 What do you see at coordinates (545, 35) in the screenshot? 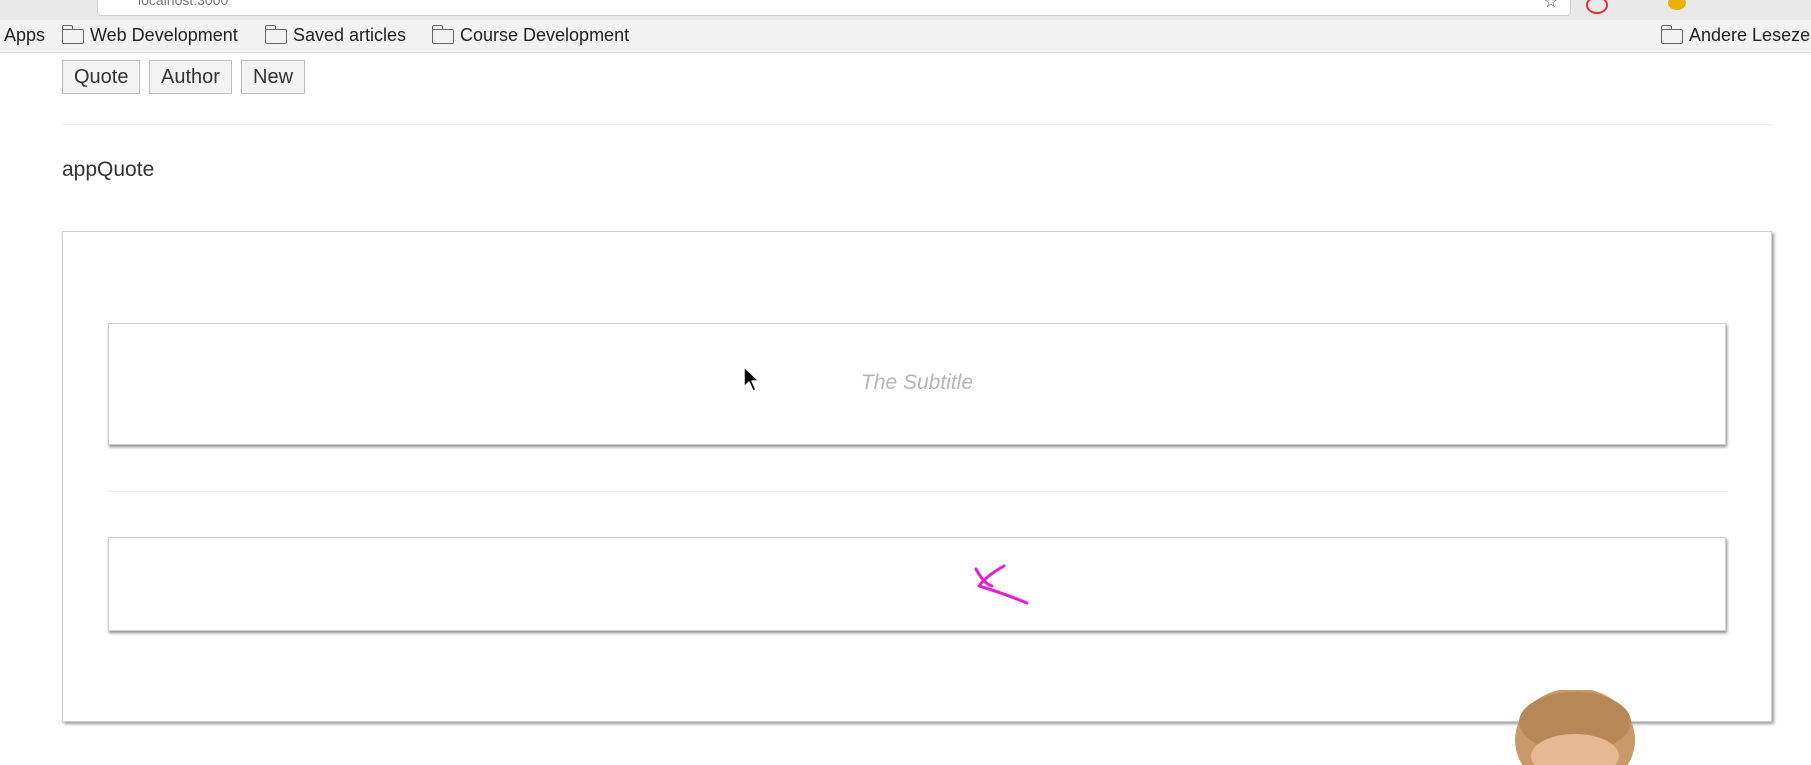
I see `bookmark-label: Course Development` at bounding box center [545, 35].